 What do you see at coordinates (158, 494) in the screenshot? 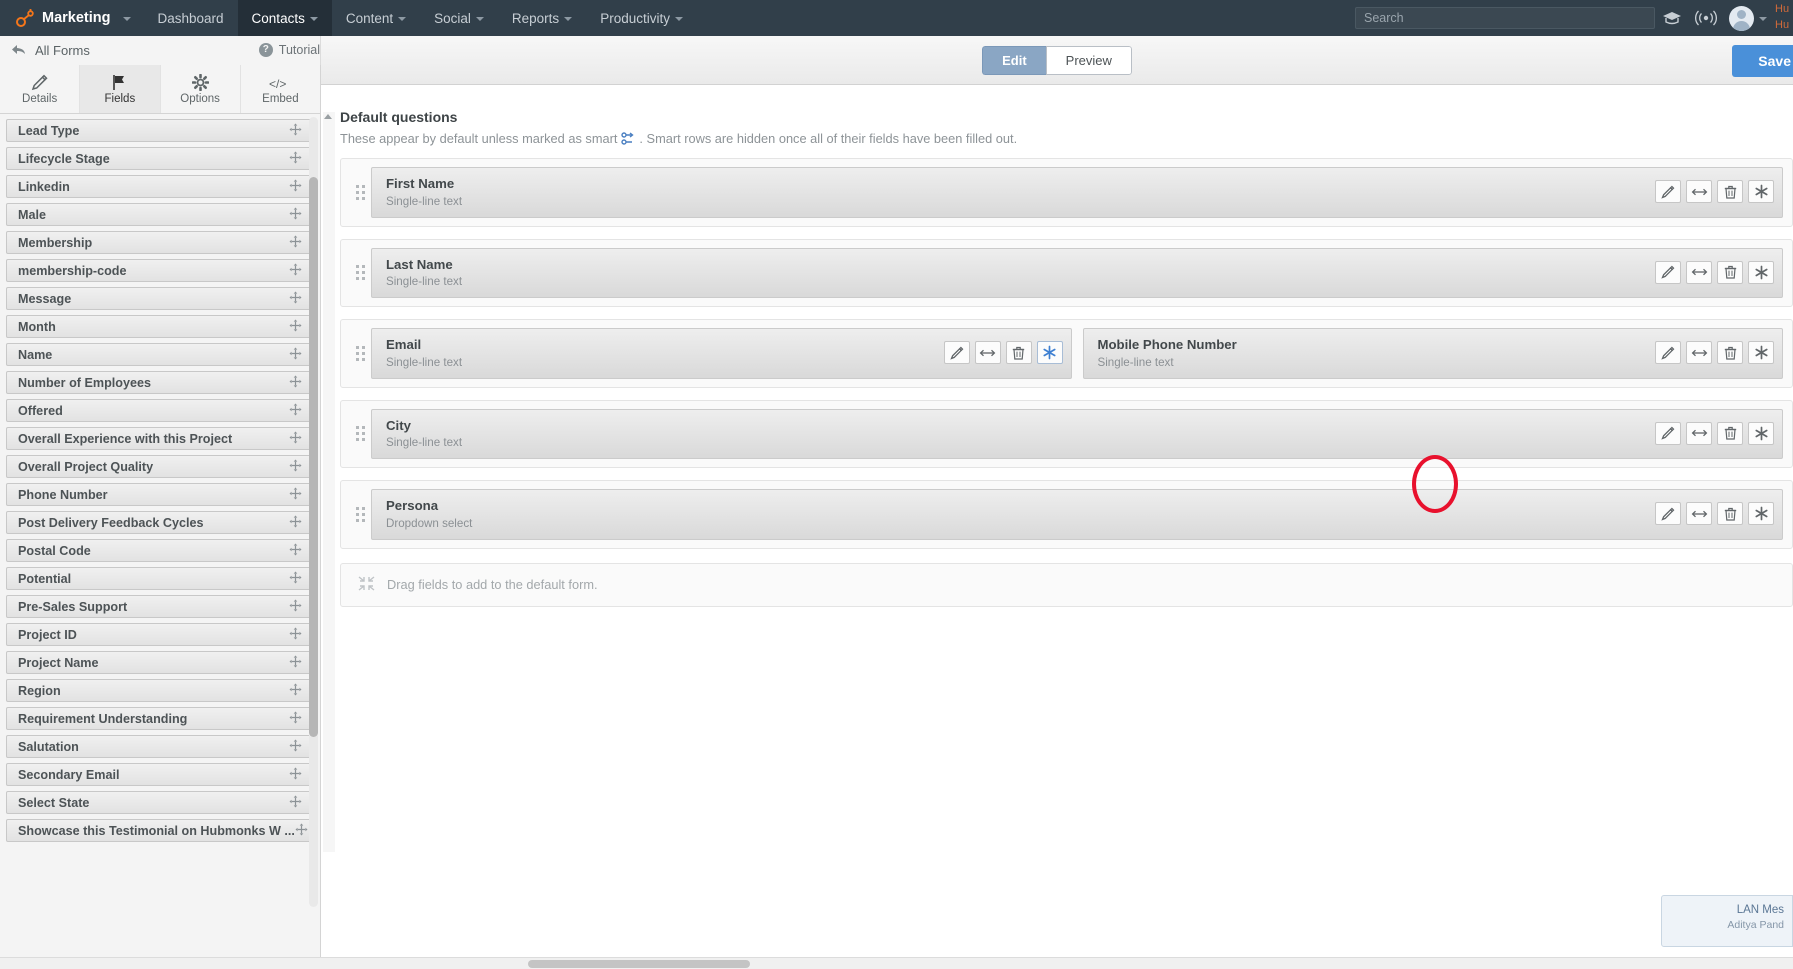
I see `sidebar-field-item: Phone Number` at bounding box center [158, 494].